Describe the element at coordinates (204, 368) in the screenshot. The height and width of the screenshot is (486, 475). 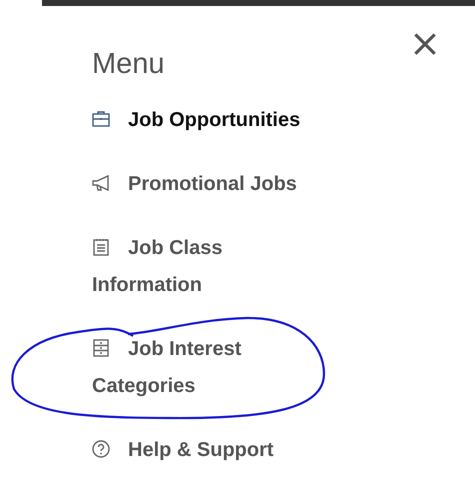
I see `menu-item: Job Interest Categories` at that location.